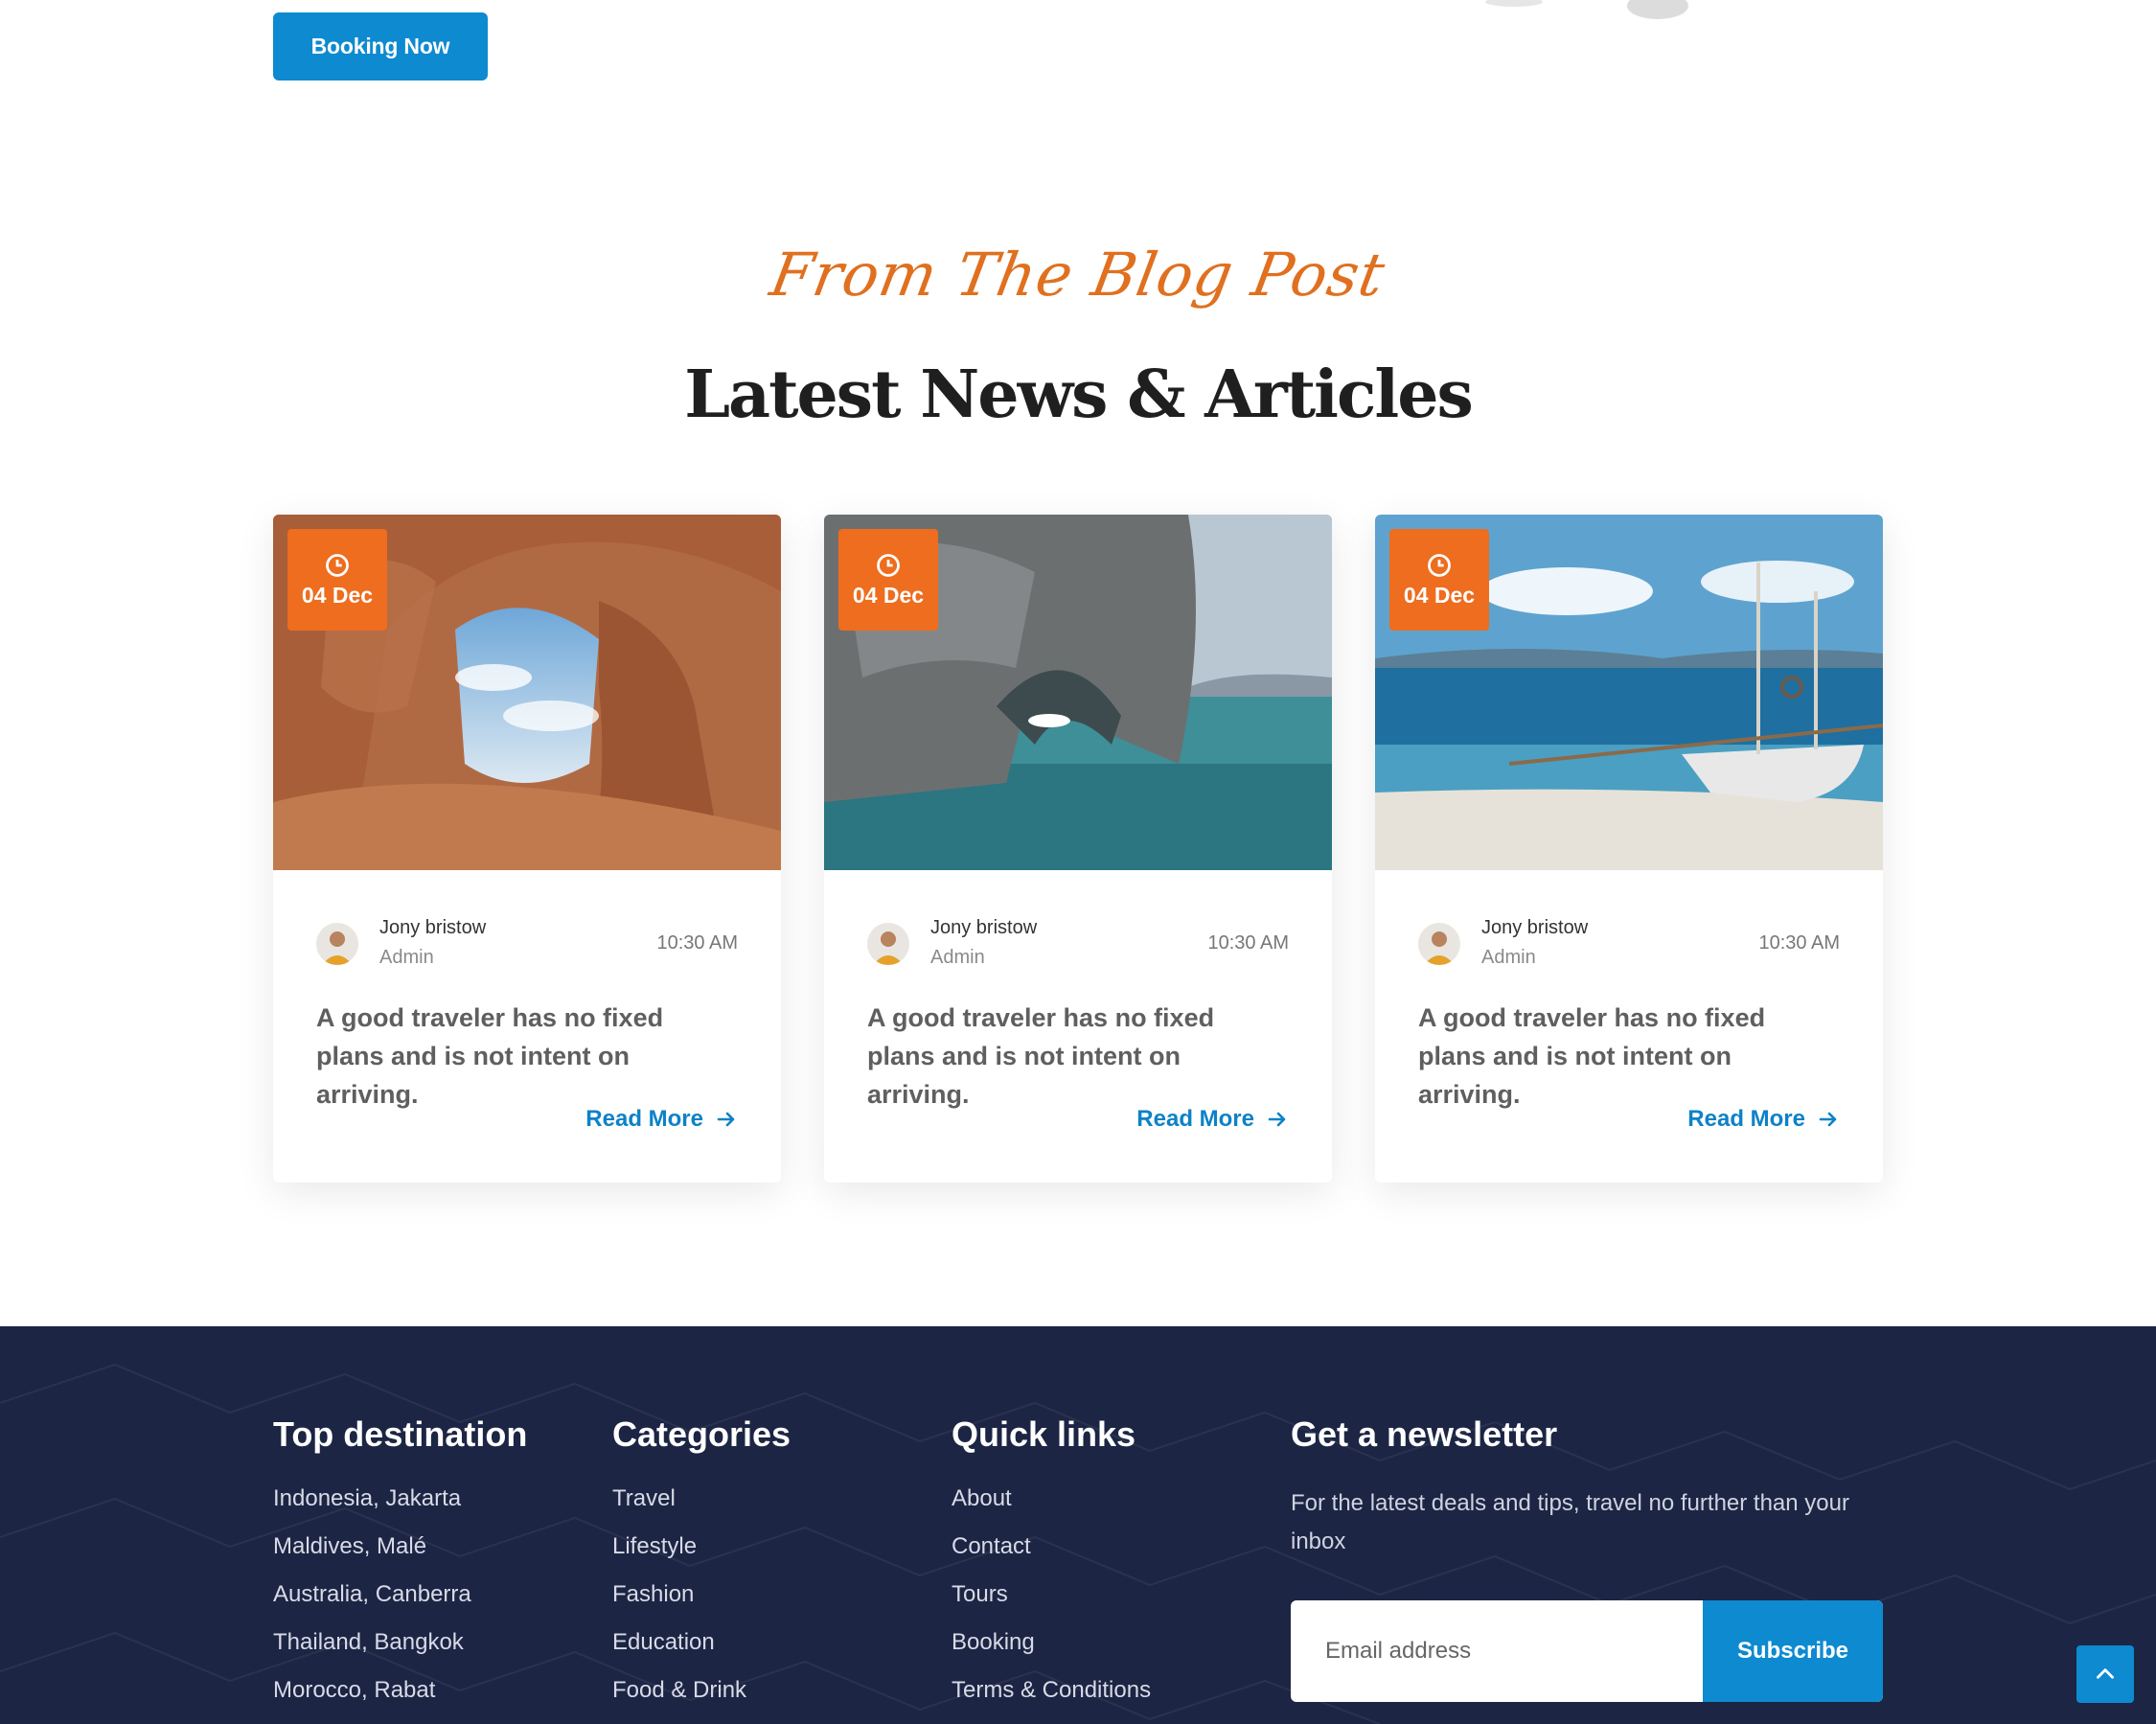 Image resolution: width=2156 pixels, height=1724 pixels. Describe the element at coordinates (380, 46) in the screenshot. I see `booking-now-button: Booking Now` at that location.